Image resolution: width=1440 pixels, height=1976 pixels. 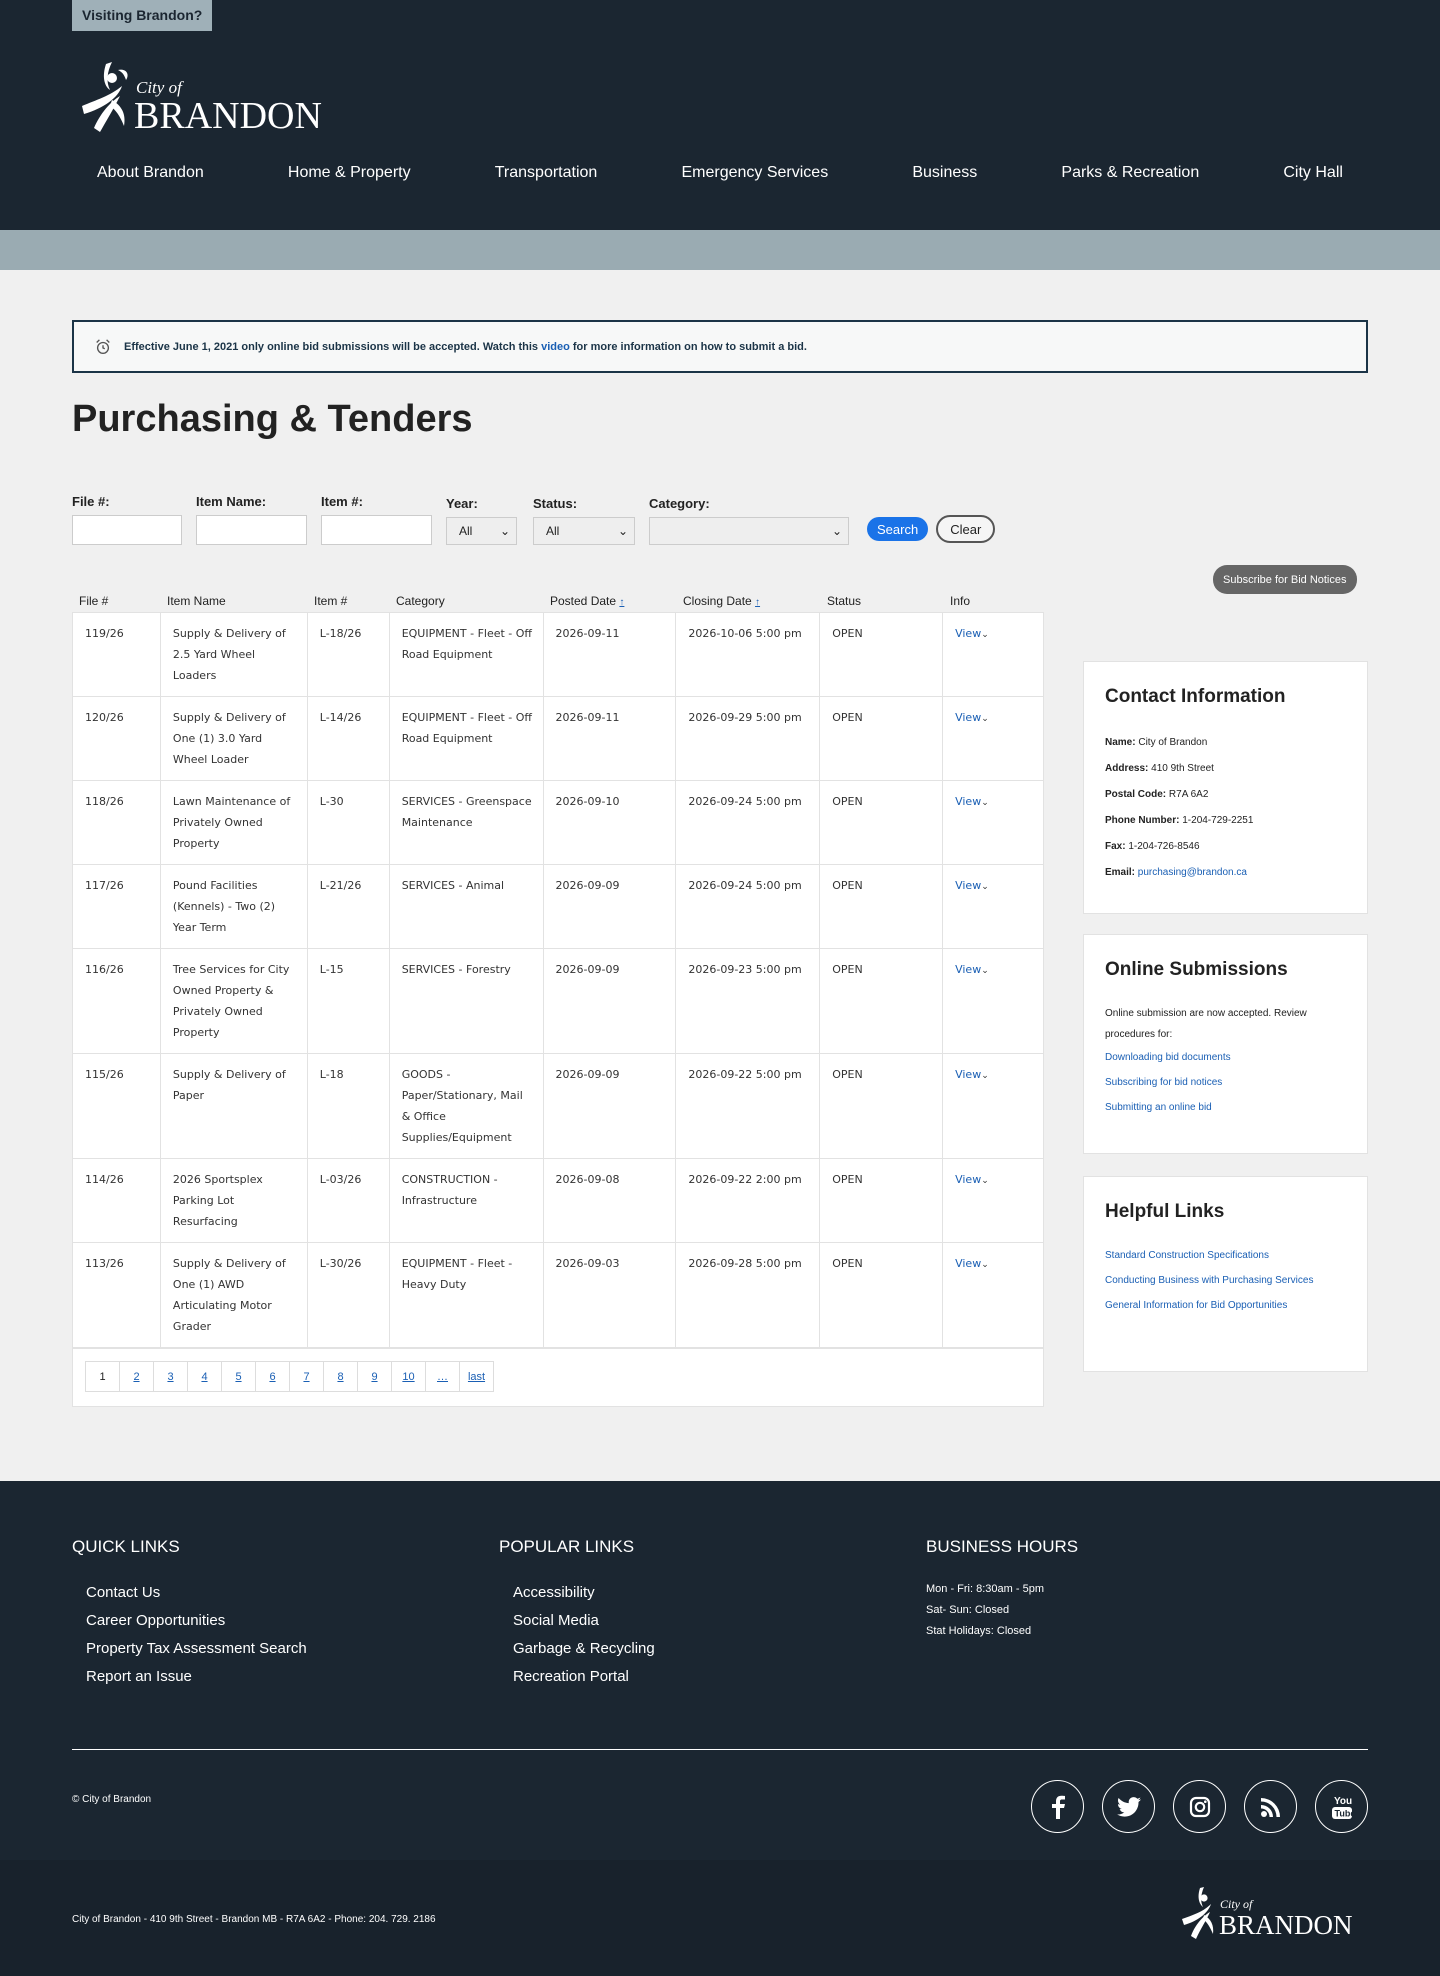 I want to click on nav-parks-recreation: Parks & Recreation, so click(x=1130, y=173).